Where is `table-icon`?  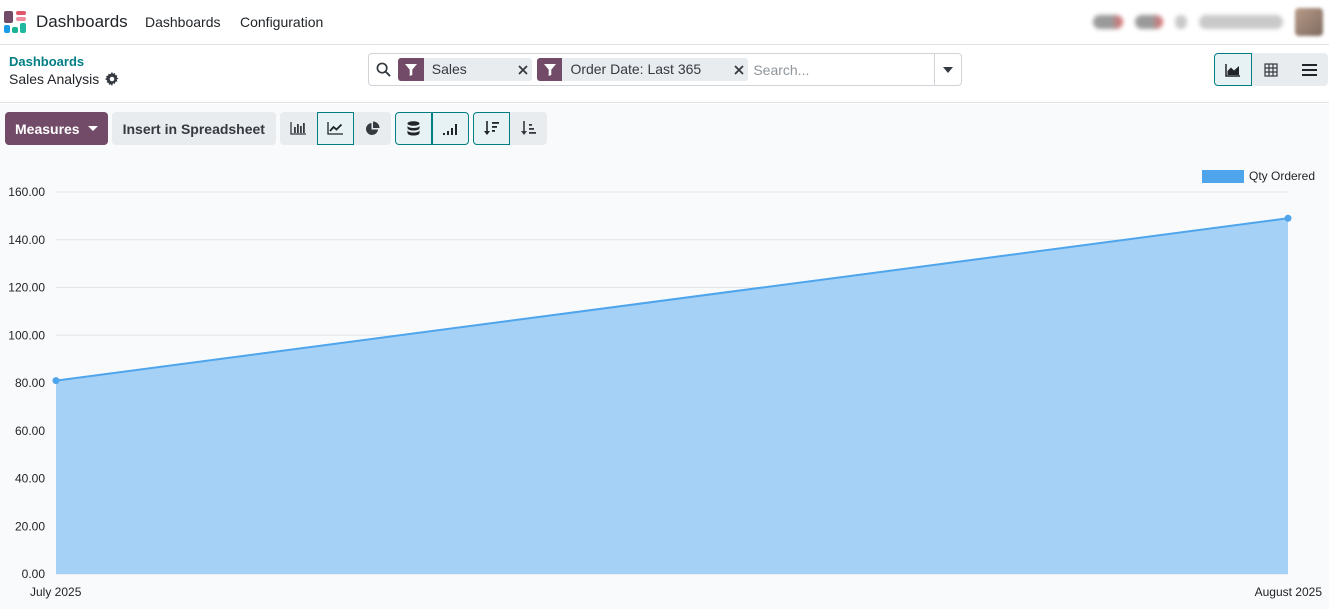 table-icon is located at coordinates (1271, 69).